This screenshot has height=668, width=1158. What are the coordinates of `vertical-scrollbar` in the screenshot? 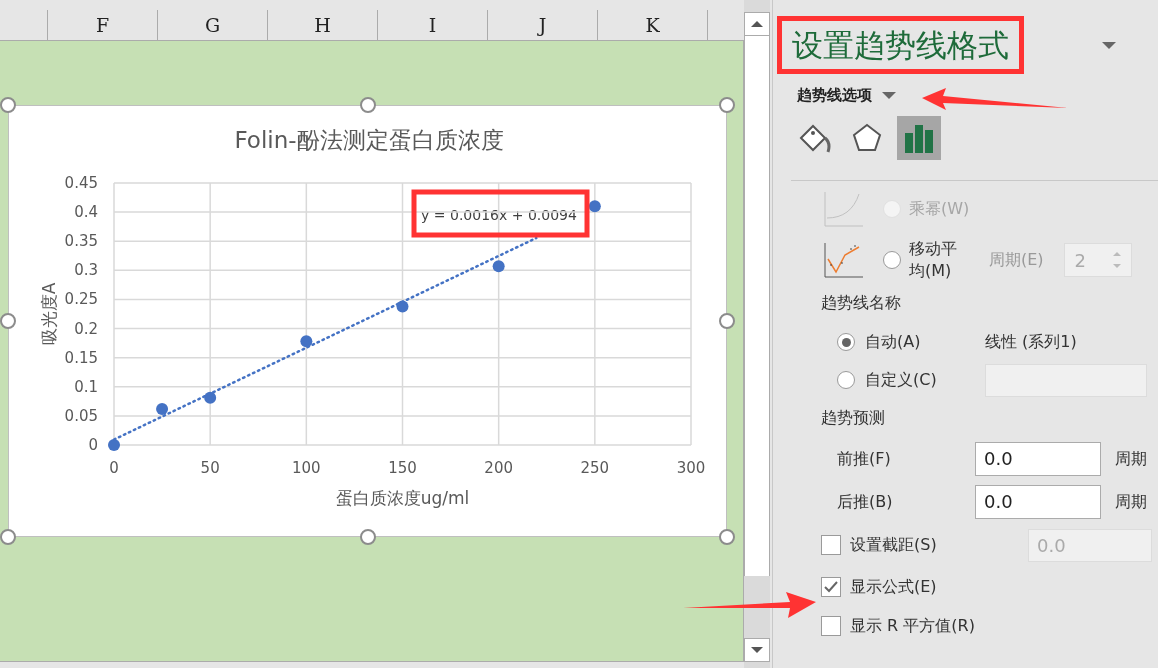 It's located at (757, 334).